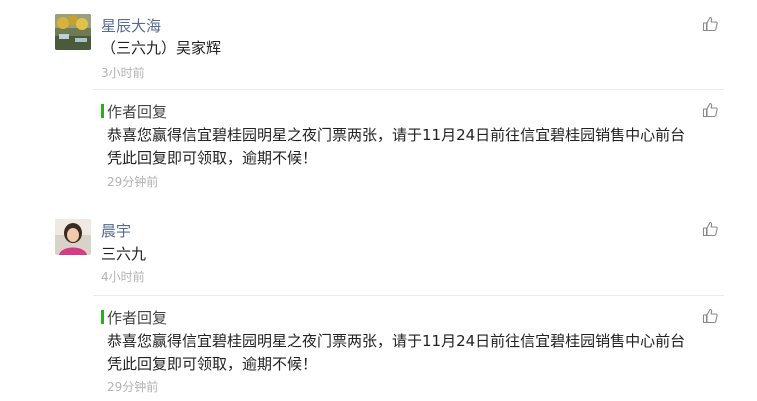 The height and width of the screenshot is (401, 757). I want to click on comment-time: 4小时前, so click(123, 277).